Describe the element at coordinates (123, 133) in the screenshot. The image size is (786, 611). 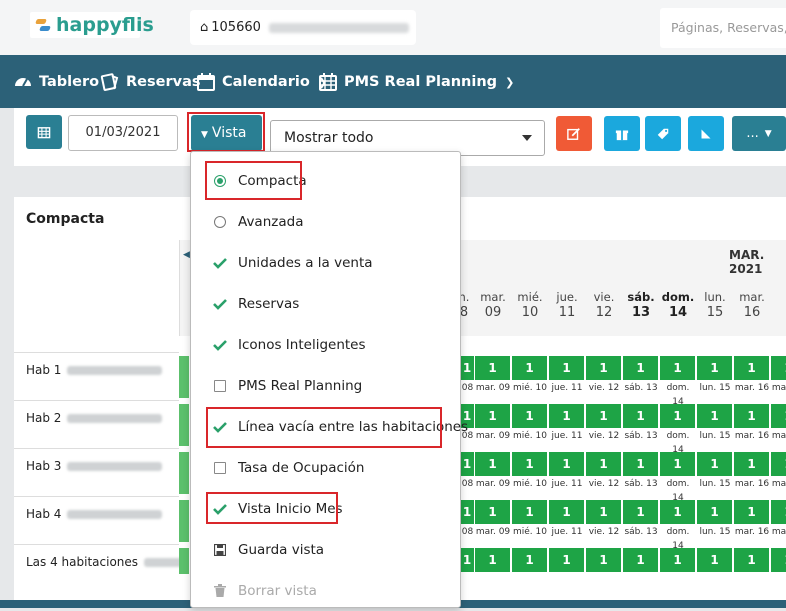
I see `date-input: 01/03/2021` at that location.